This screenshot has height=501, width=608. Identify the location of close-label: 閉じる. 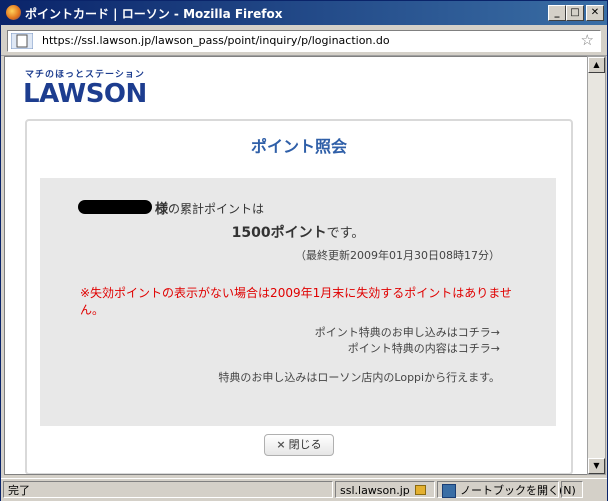
(305, 444).